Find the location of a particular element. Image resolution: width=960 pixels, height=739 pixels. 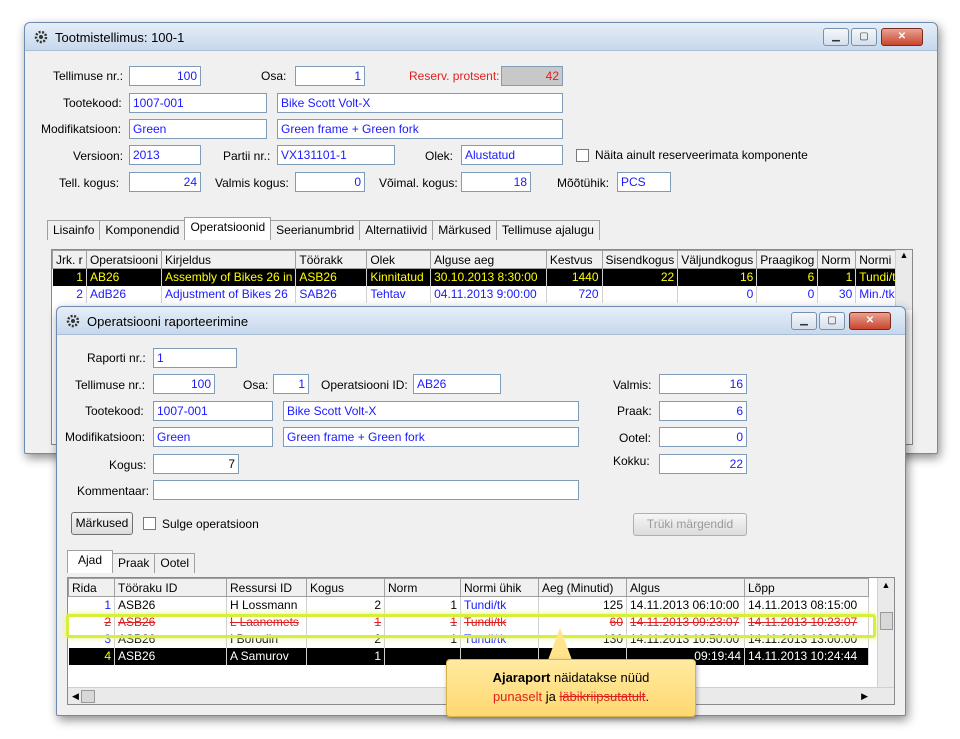

part-label: Osa: is located at coordinates (274, 76).